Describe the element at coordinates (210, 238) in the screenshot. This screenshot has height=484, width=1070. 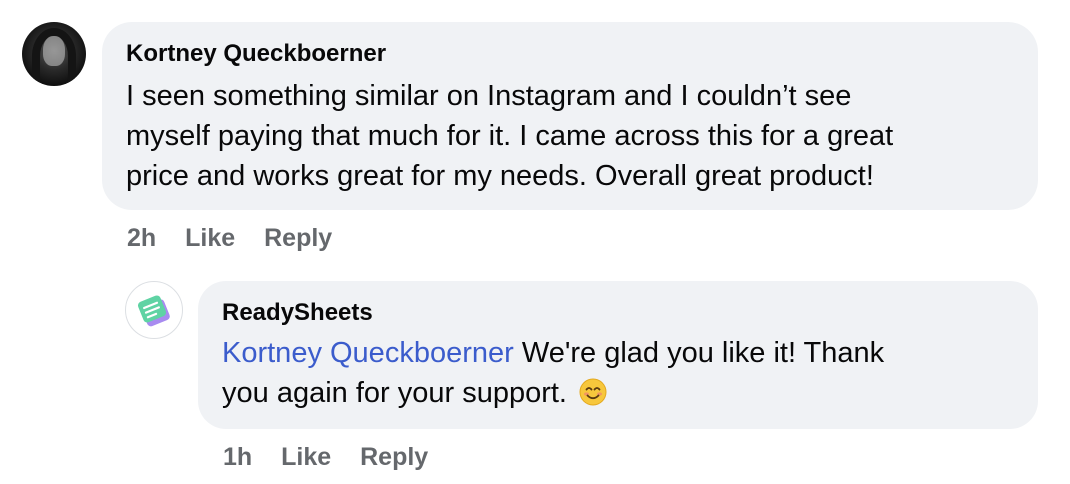
I see `comment-like-button: Like` at that location.